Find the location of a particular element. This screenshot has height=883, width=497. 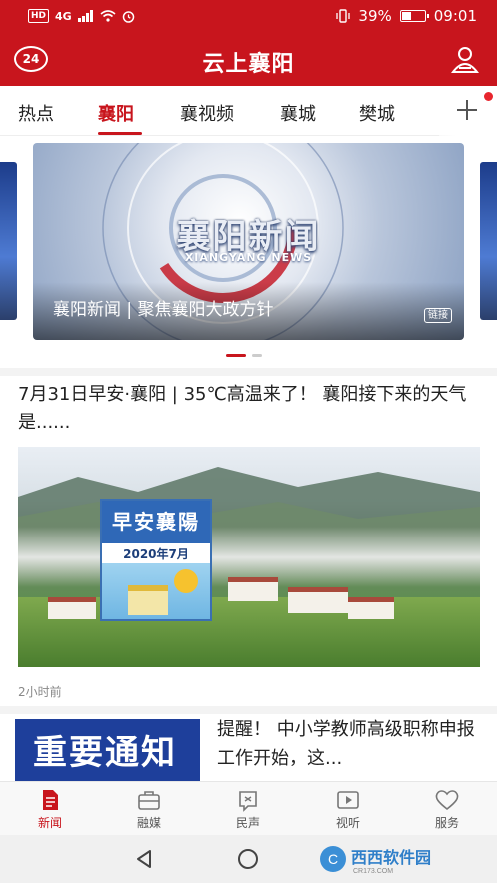

nav-media: 融媒 is located at coordinates (149, 809).